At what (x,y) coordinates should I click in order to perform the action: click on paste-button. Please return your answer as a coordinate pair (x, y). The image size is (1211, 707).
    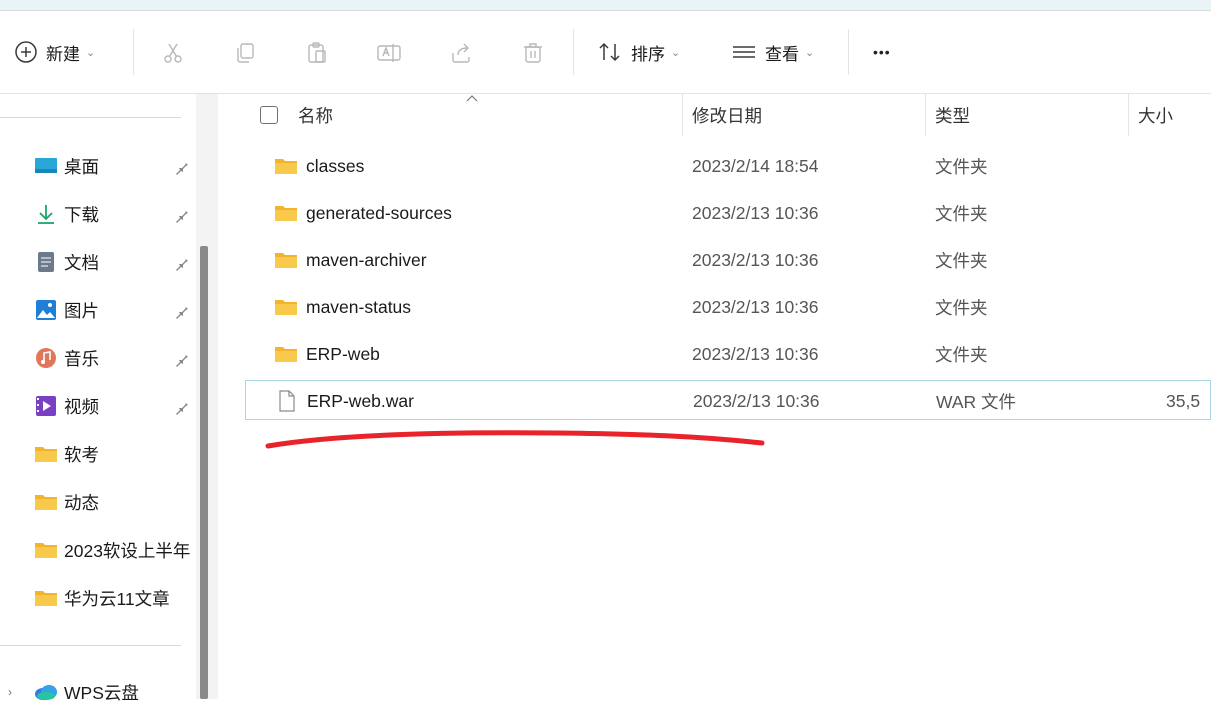
    Looking at the image, I should click on (317, 53).